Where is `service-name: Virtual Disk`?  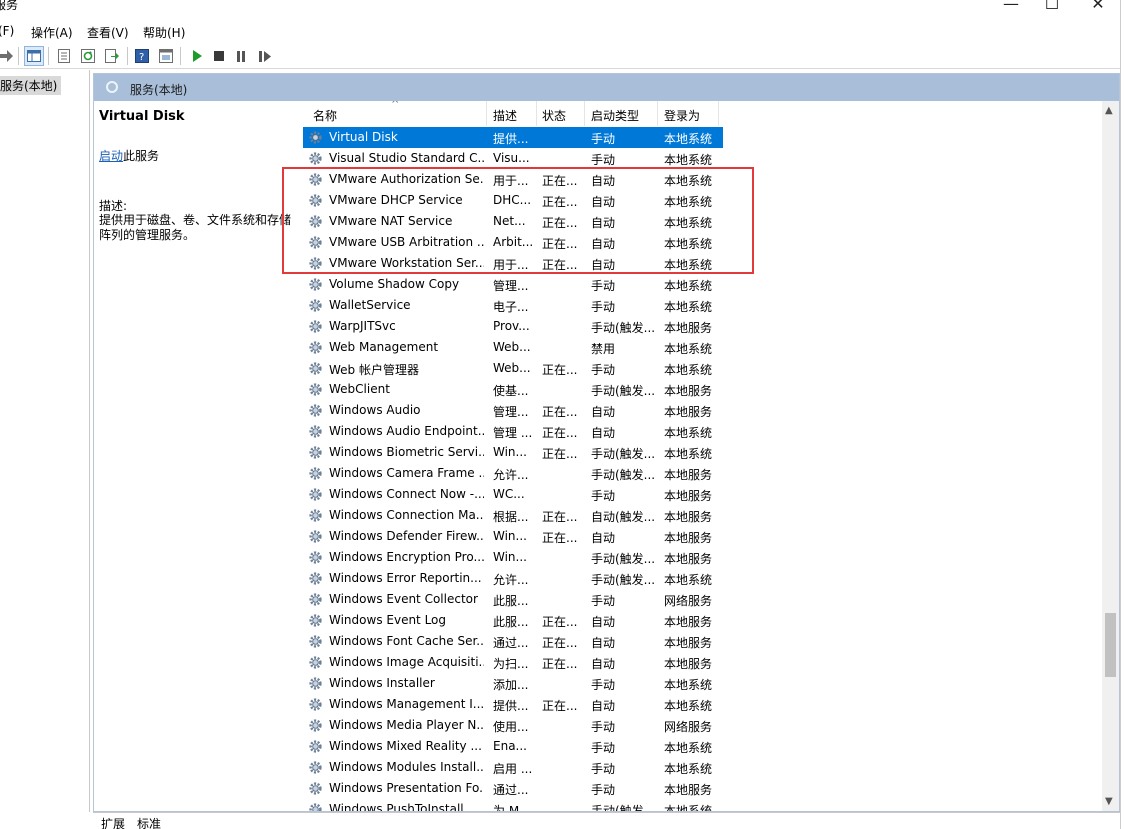 service-name: Virtual Disk is located at coordinates (363, 137).